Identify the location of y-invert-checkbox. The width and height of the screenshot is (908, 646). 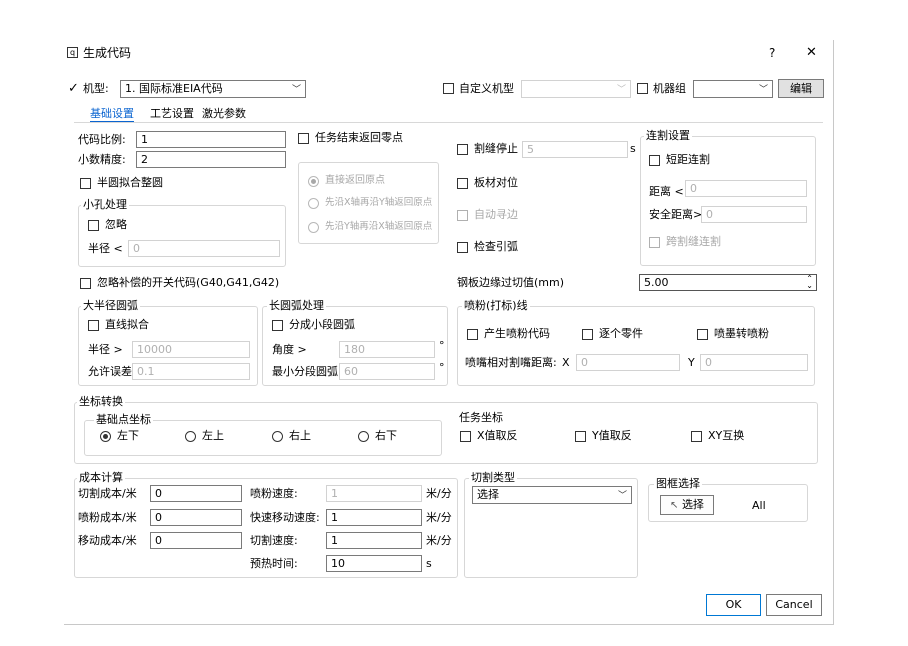
(580, 436).